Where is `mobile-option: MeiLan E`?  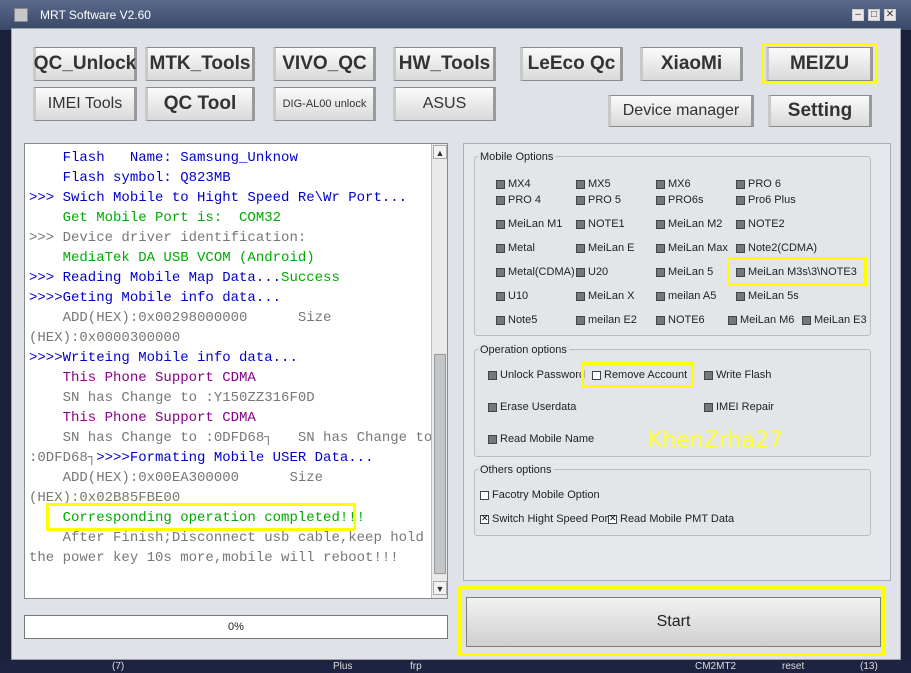
mobile-option: MeiLan E is located at coordinates (605, 248).